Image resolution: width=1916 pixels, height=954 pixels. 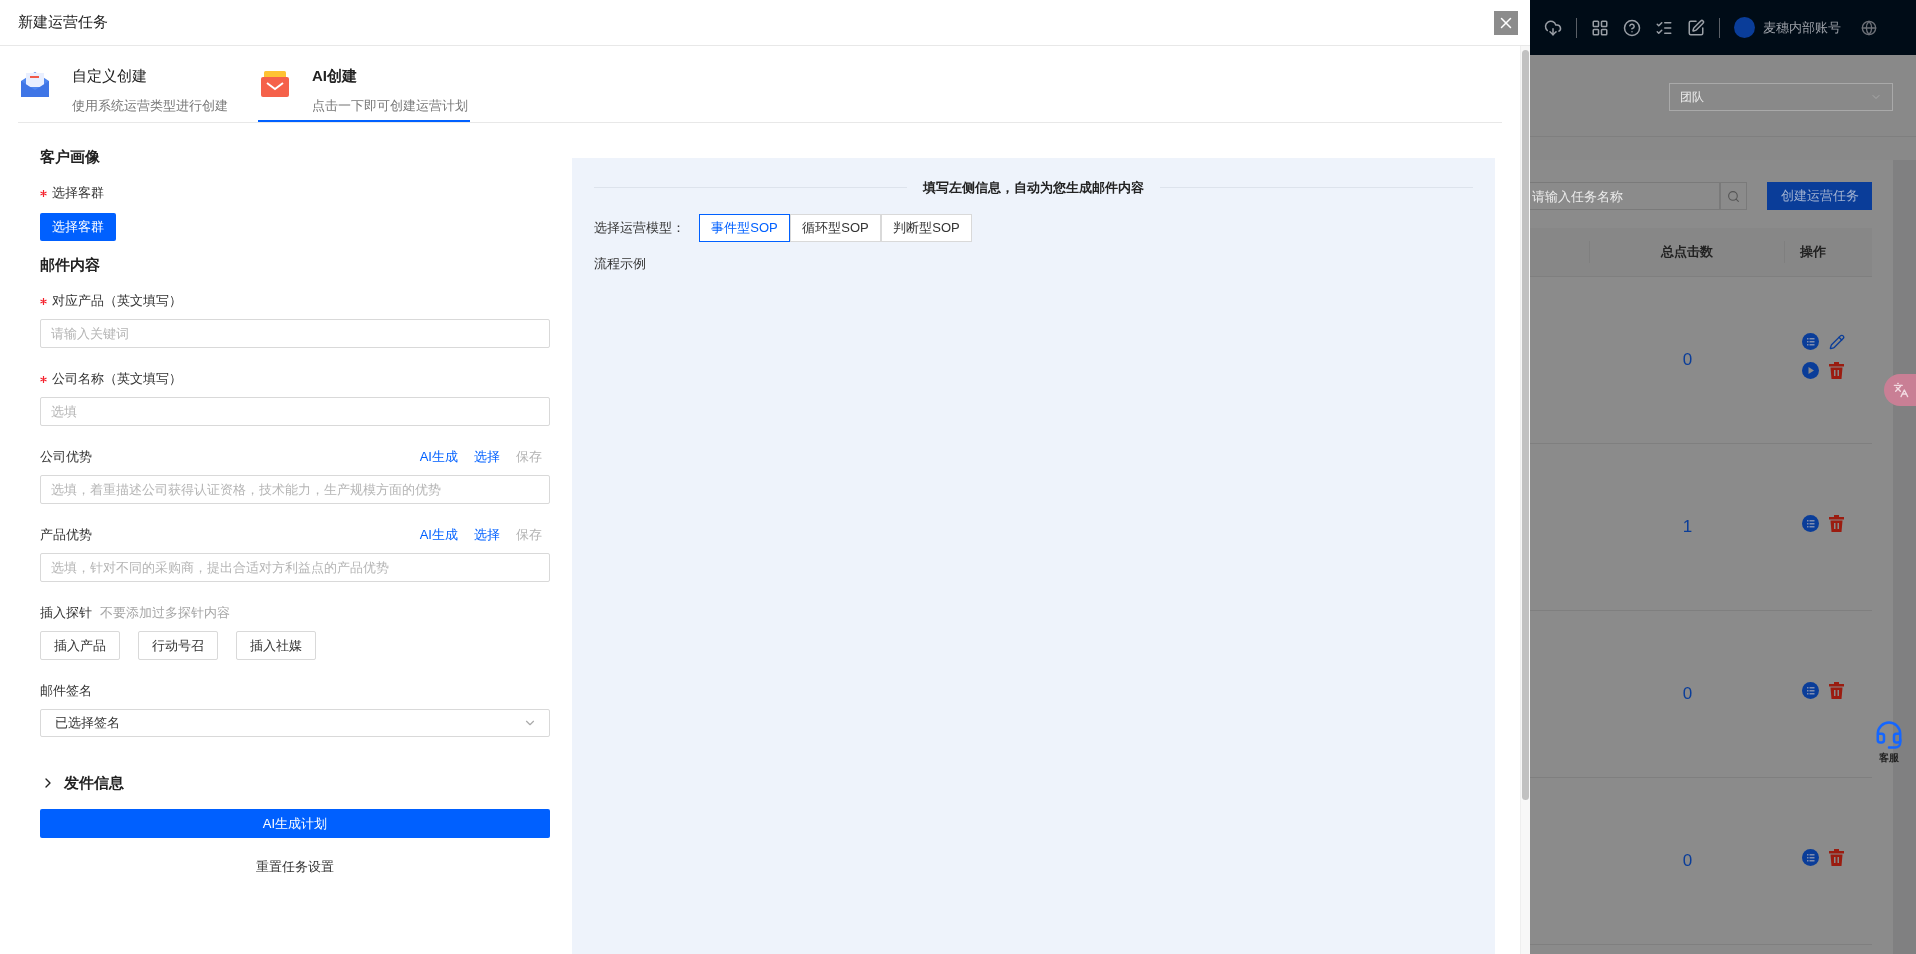 I want to click on model-option: 循环型SOP, so click(x=835, y=227).